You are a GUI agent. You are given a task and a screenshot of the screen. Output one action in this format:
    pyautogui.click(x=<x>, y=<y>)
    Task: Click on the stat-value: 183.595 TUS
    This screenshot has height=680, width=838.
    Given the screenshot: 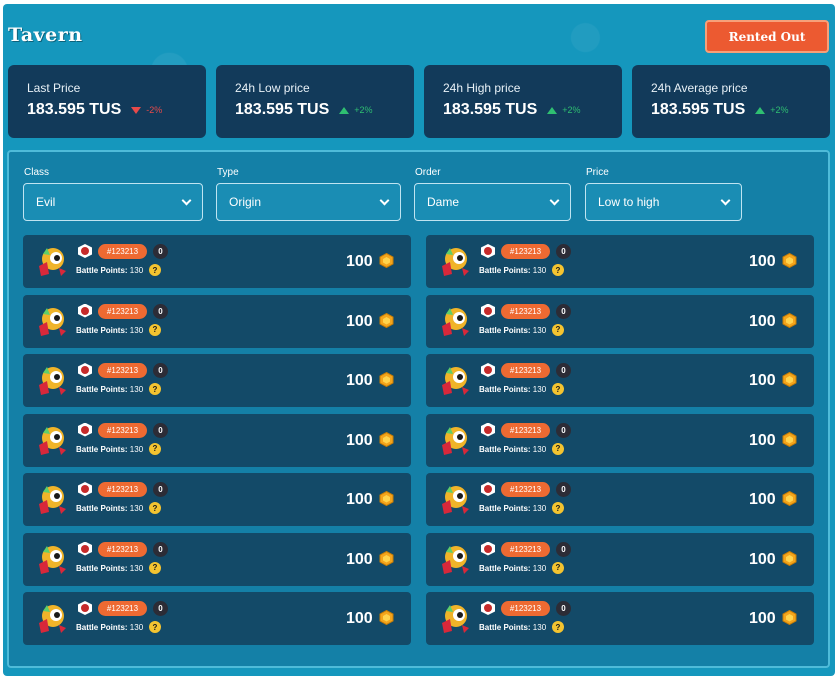 What is the action you would take?
    pyautogui.click(x=282, y=109)
    